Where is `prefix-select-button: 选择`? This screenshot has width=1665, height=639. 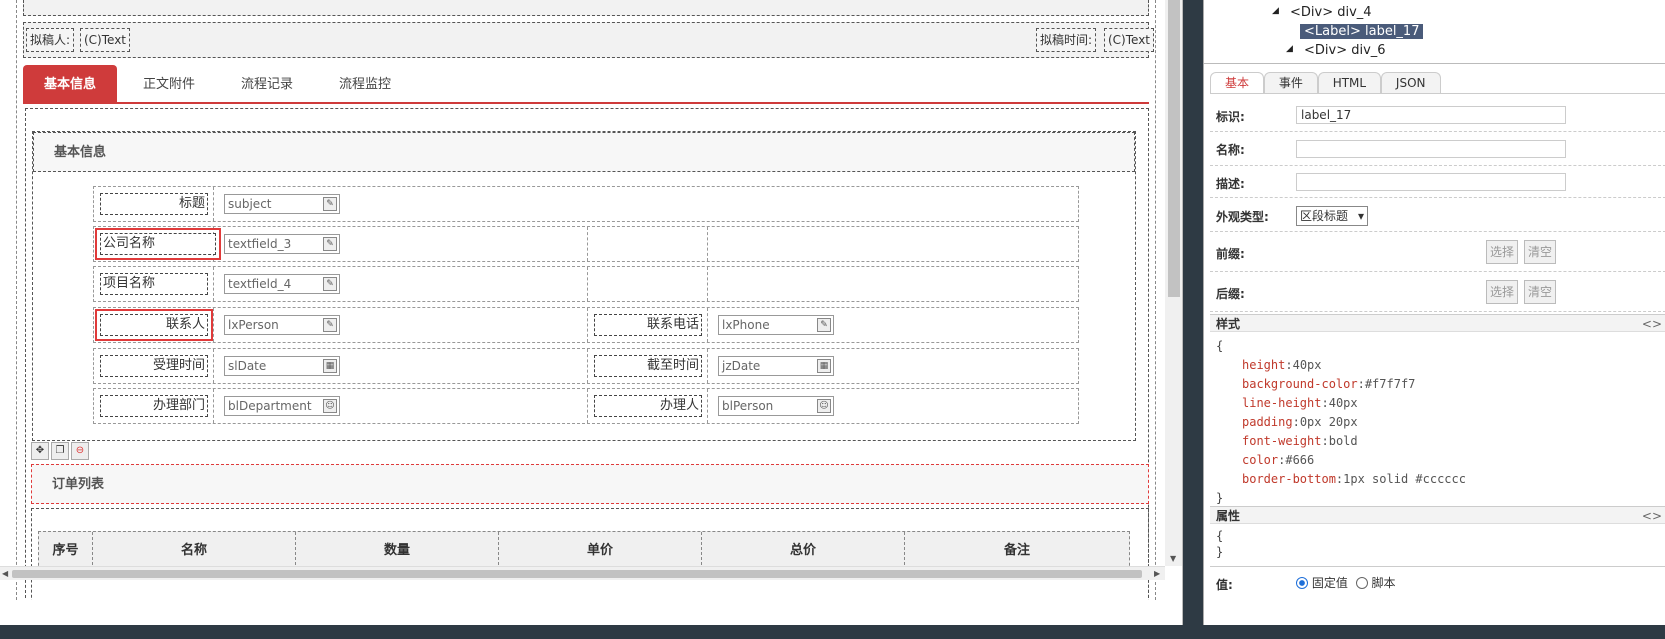 prefix-select-button: 选择 is located at coordinates (1502, 252).